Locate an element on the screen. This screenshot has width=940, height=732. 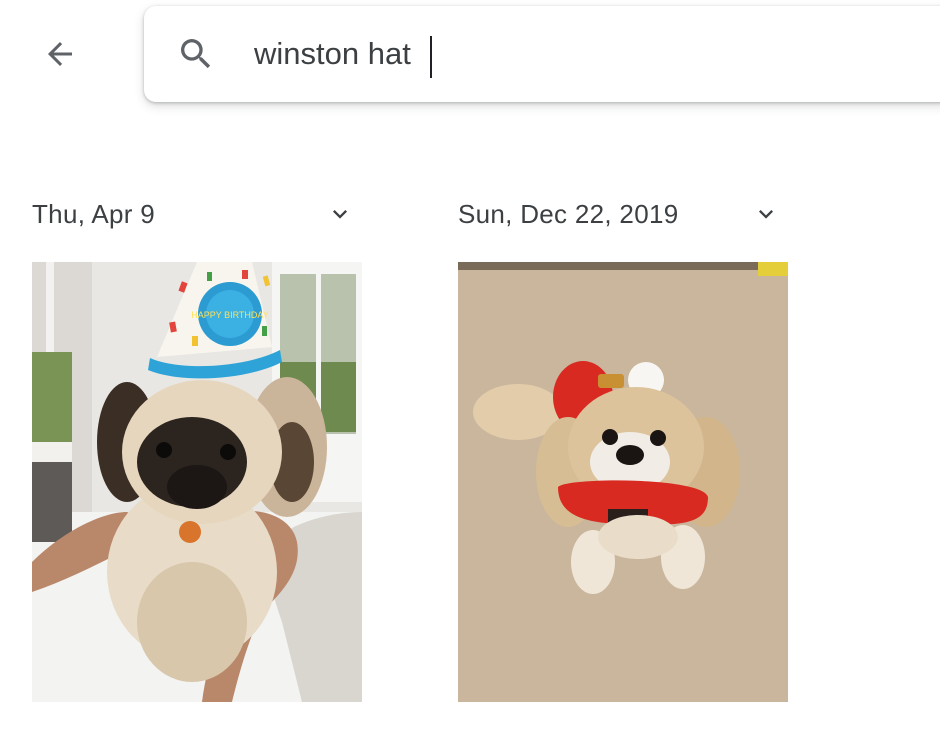
search-icon is located at coordinates (196, 54).